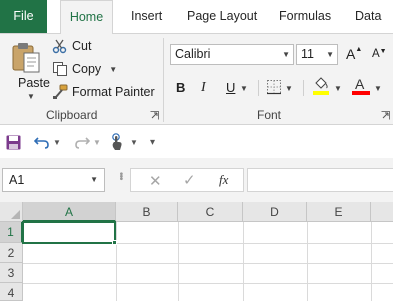 The width and height of the screenshot is (393, 303). Describe the element at coordinates (82, 46) in the screenshot. I see `cut-label: Cut` at that location.